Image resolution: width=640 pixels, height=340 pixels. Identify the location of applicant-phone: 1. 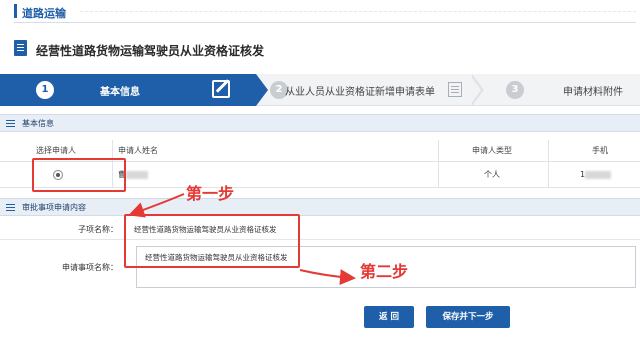
(596, 174).